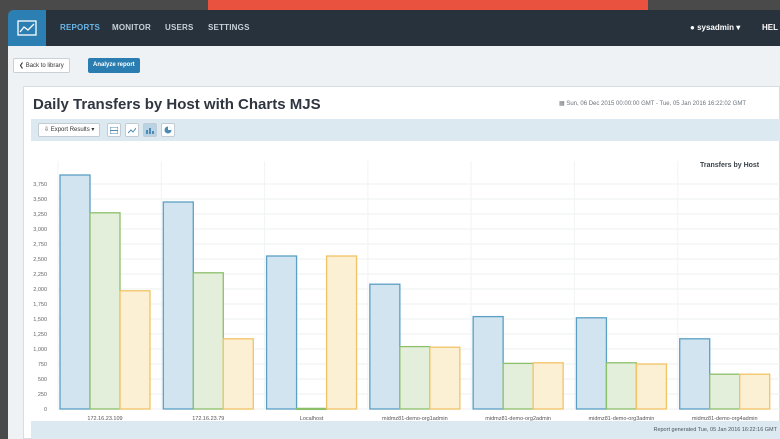  I want to click on y-tick-label: 250, so click(42, 395).